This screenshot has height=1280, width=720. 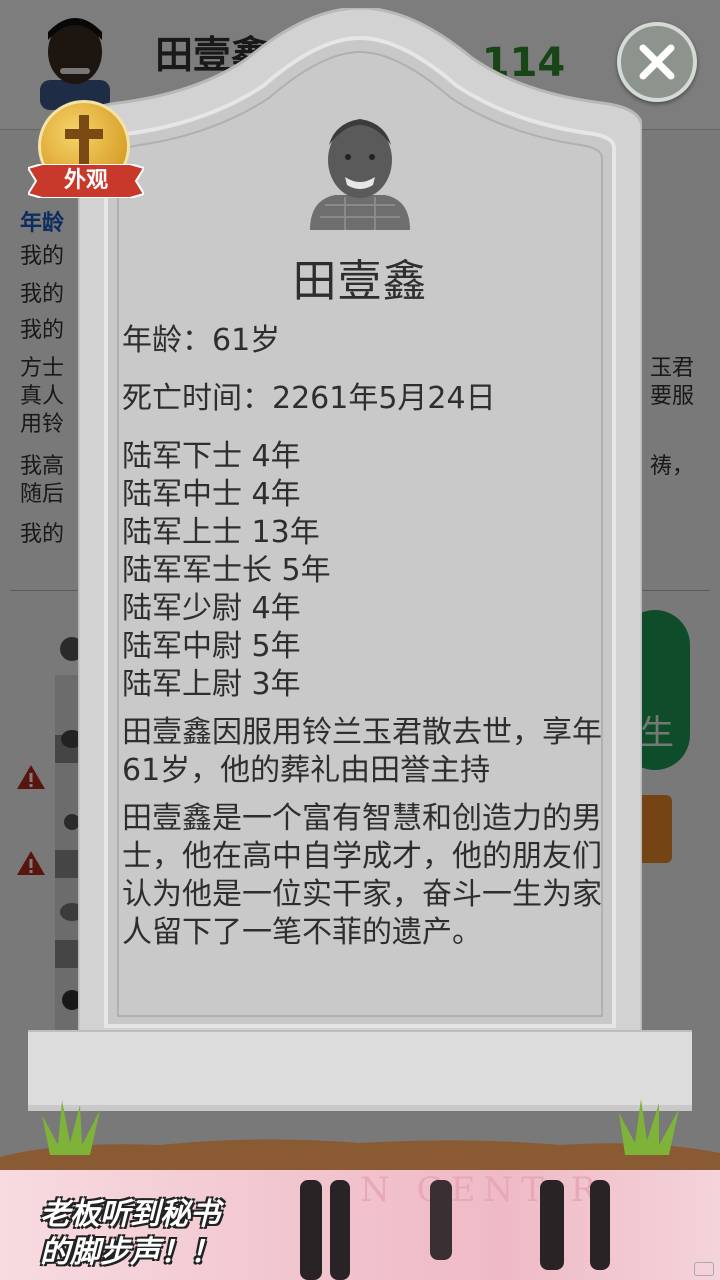 What do you see at coordinates (360, 174) in the screenshot?
I see `deceased-portrait-icon` at bounding box center [360, 174].